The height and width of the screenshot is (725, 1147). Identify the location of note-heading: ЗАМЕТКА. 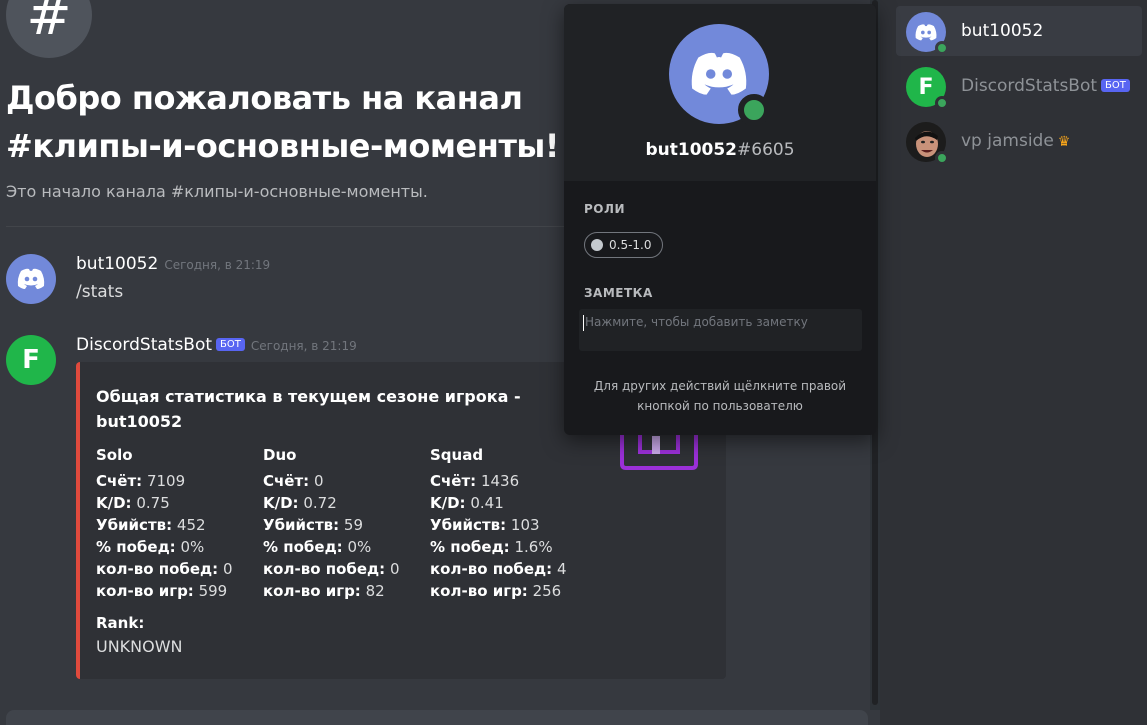
(618, 293).